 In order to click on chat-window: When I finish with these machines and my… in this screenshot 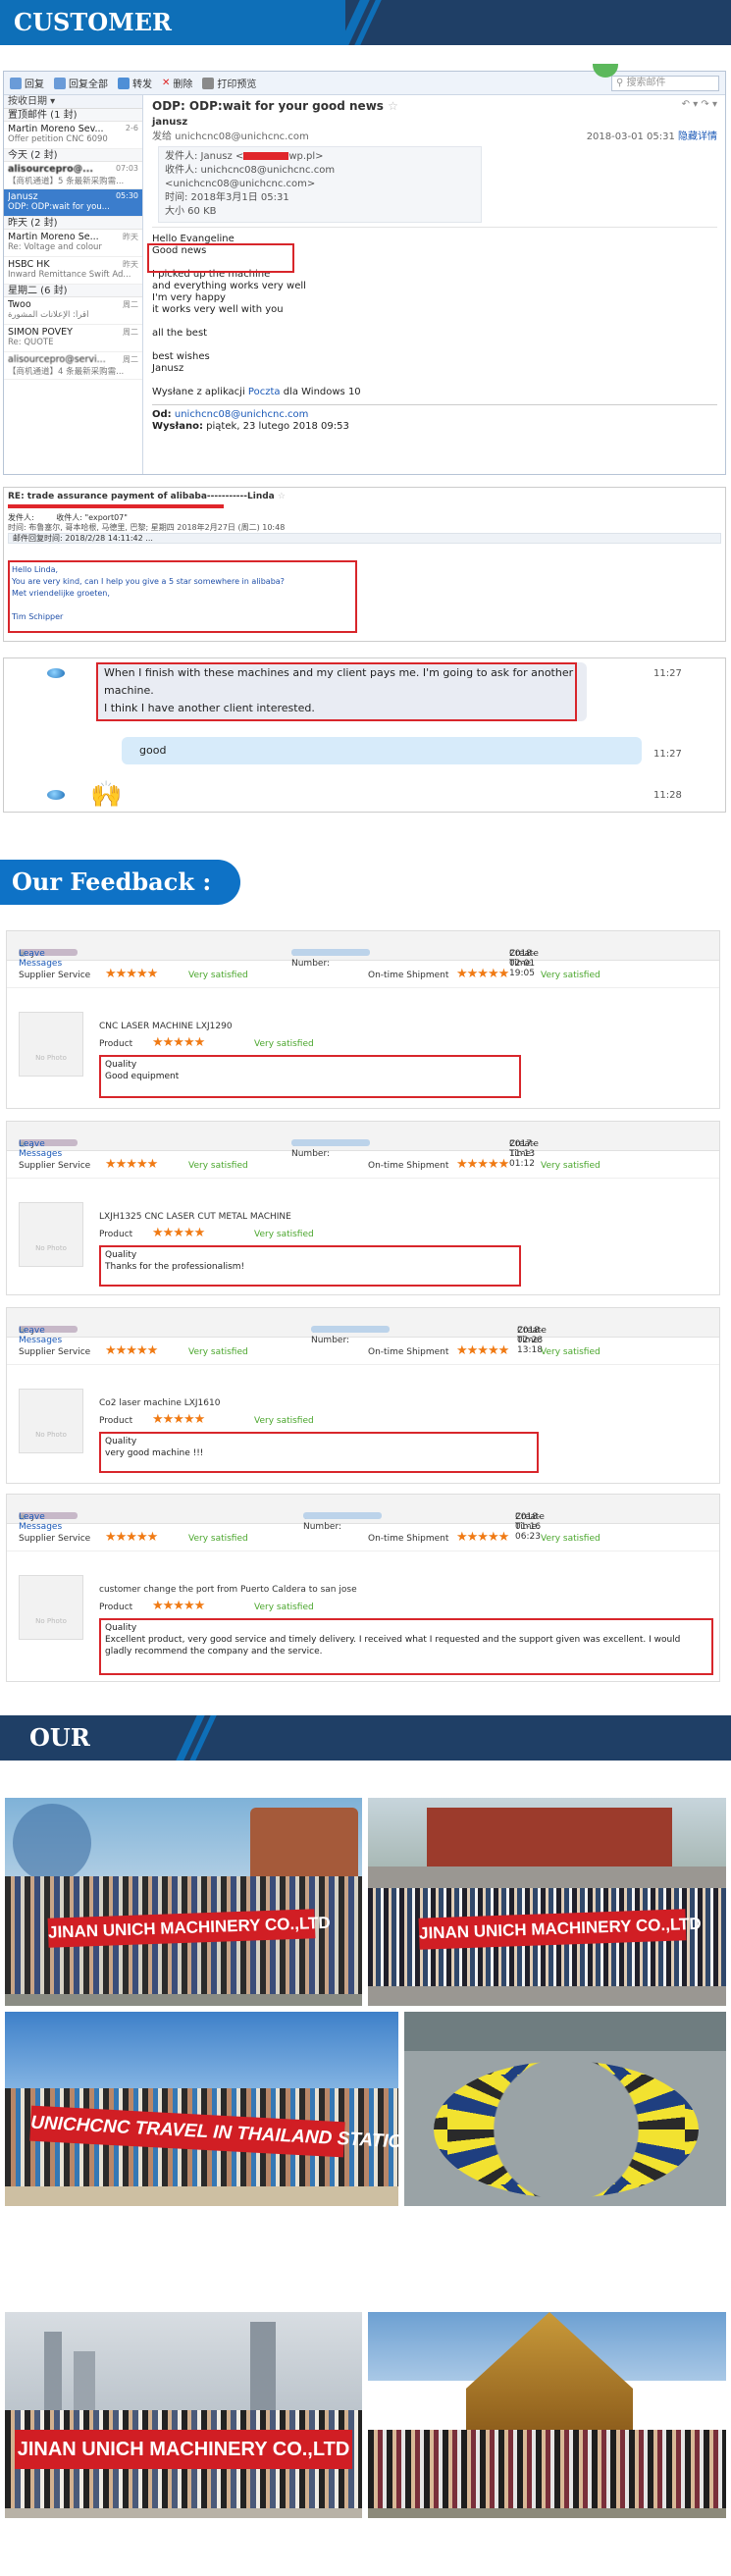, I will do `click(364, 735)`.